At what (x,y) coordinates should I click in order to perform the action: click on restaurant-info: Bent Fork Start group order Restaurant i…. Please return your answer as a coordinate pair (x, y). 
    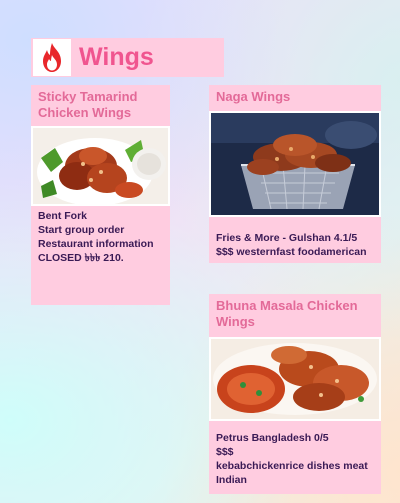
    Looking at the image, I should click on (102, 237).